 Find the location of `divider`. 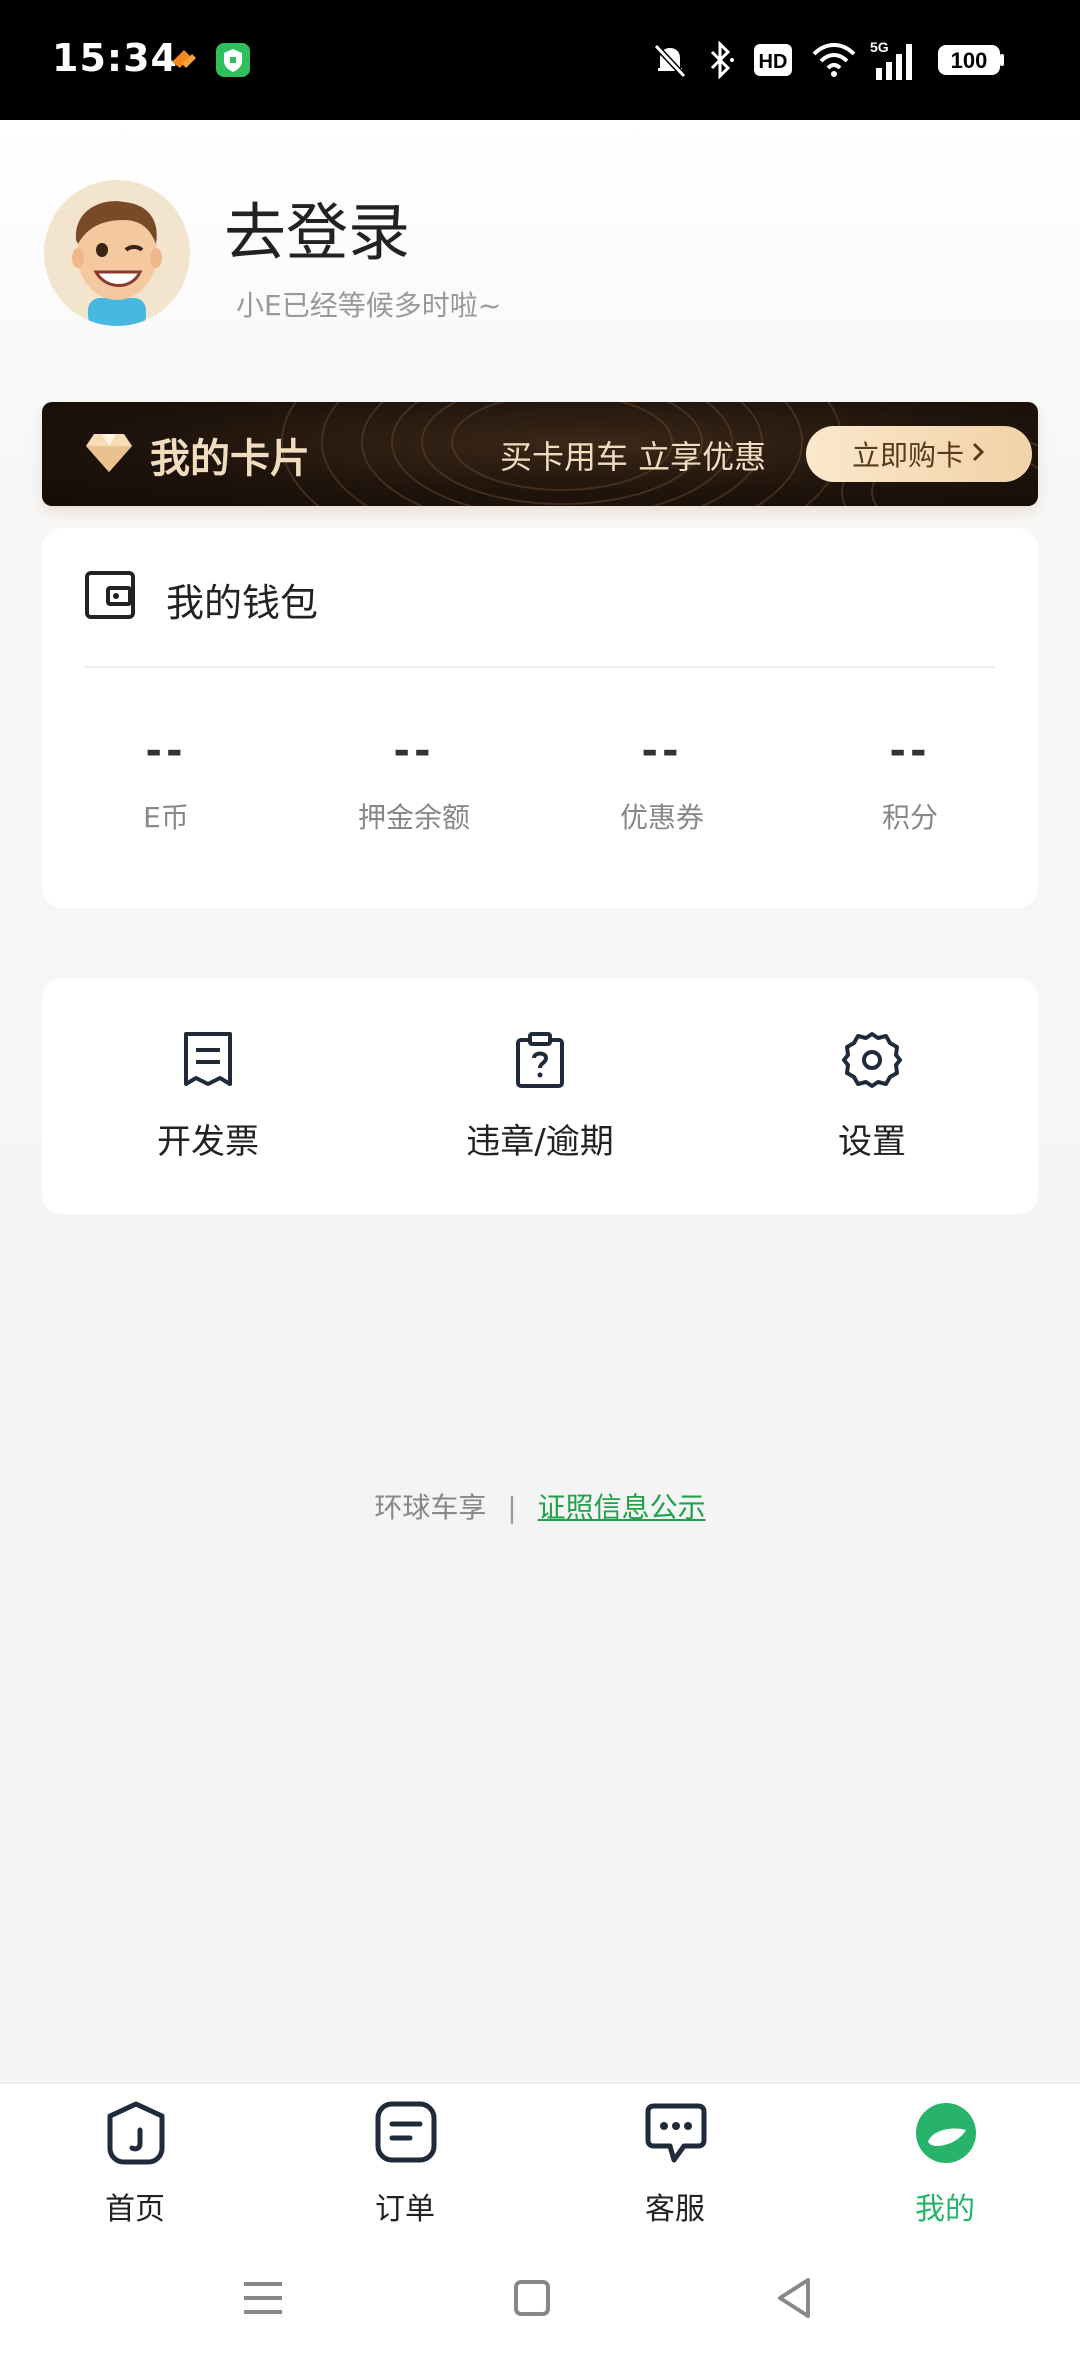

divider is located at coordinates (539, 667).